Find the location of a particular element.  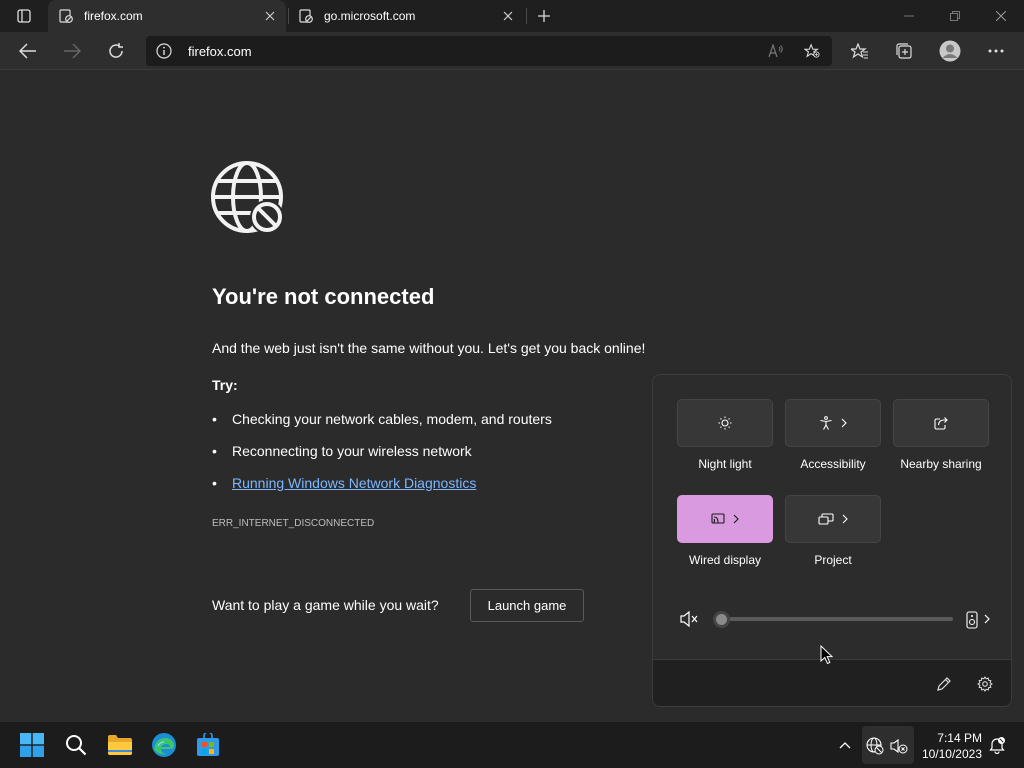

restore-button is located at coordinates (955, 16).